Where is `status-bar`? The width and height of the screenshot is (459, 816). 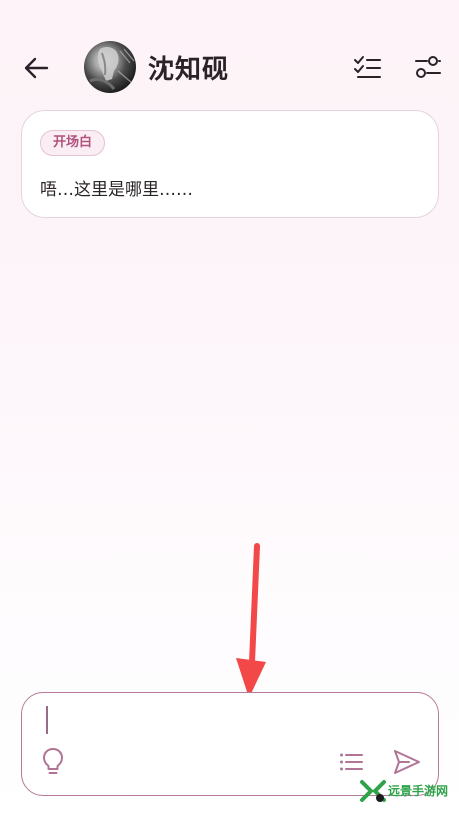 status-bar is located at coordinates (229, 14).